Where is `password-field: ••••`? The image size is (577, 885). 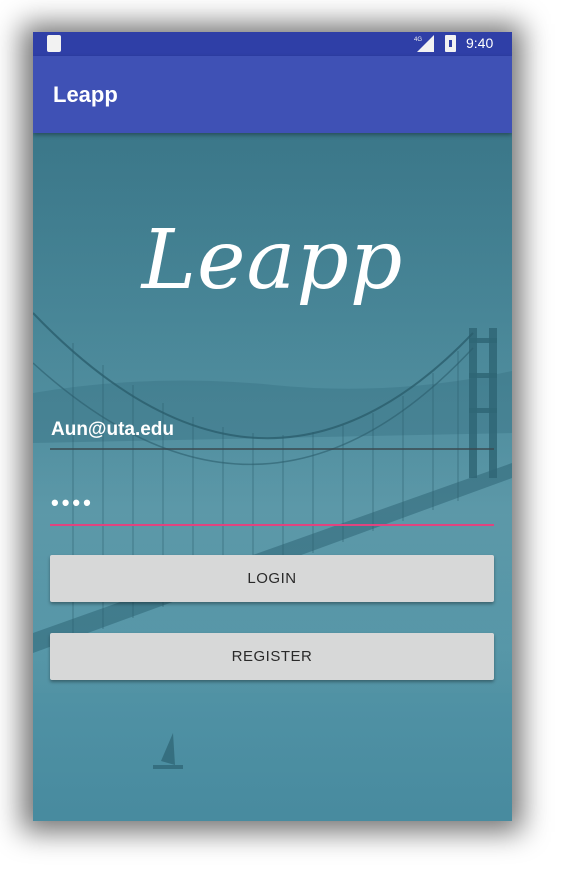 password-field: •••• is located at coordinates (272, 507).